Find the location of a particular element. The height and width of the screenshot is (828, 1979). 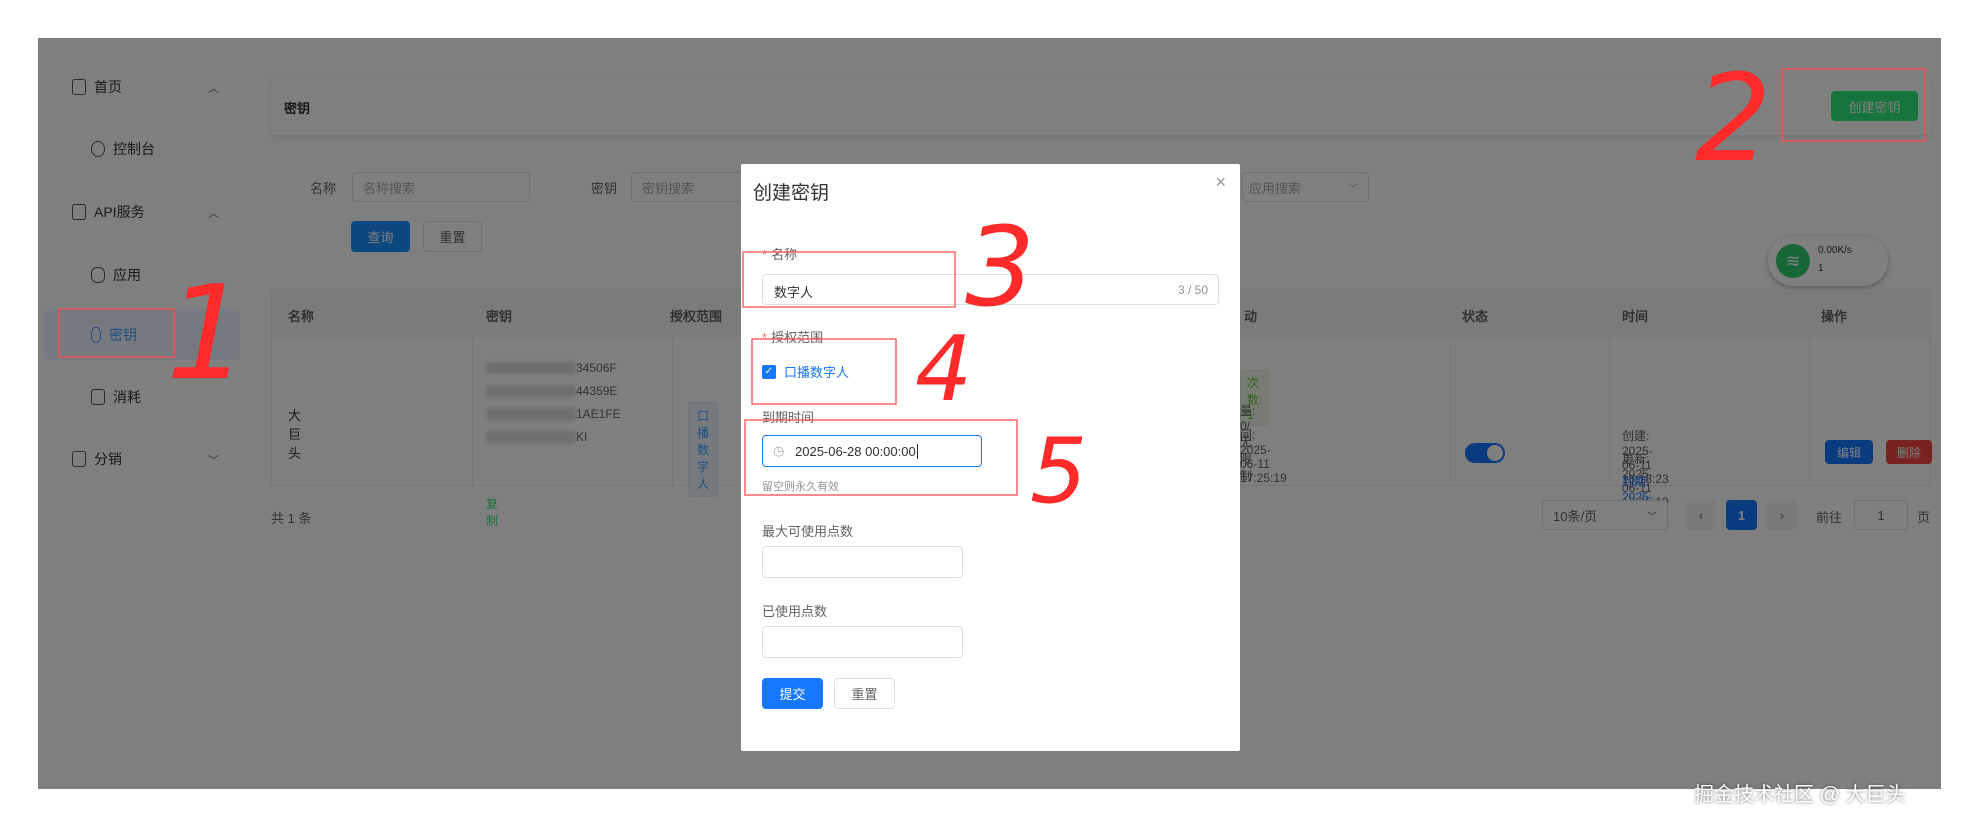

watermark: 掘金技术社区 @ 大巨头 is located at coordinates (1800, 795).